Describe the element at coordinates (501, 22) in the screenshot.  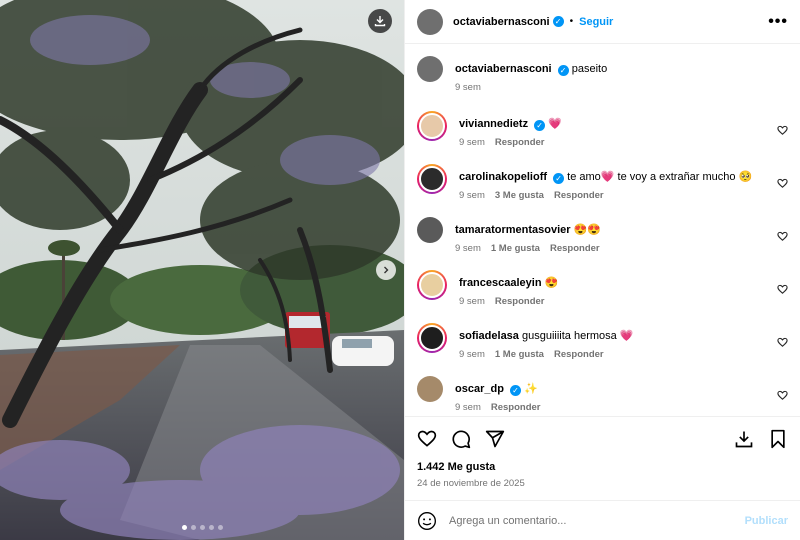
I see `author-username: octaviabernasconi` at that location.